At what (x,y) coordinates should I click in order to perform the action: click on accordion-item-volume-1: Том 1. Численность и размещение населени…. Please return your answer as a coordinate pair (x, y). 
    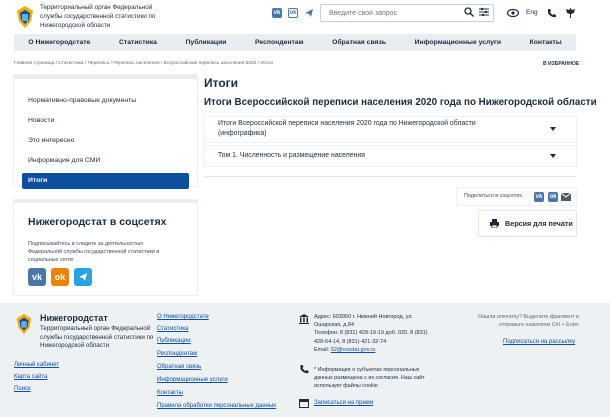
    Looking at the image, I should click on (390, 156).